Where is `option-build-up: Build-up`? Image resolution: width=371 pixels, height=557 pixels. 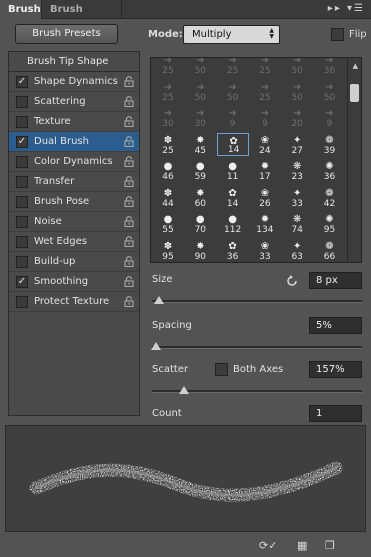 option-build-up: Build-up is located at coordinates (74, 262).